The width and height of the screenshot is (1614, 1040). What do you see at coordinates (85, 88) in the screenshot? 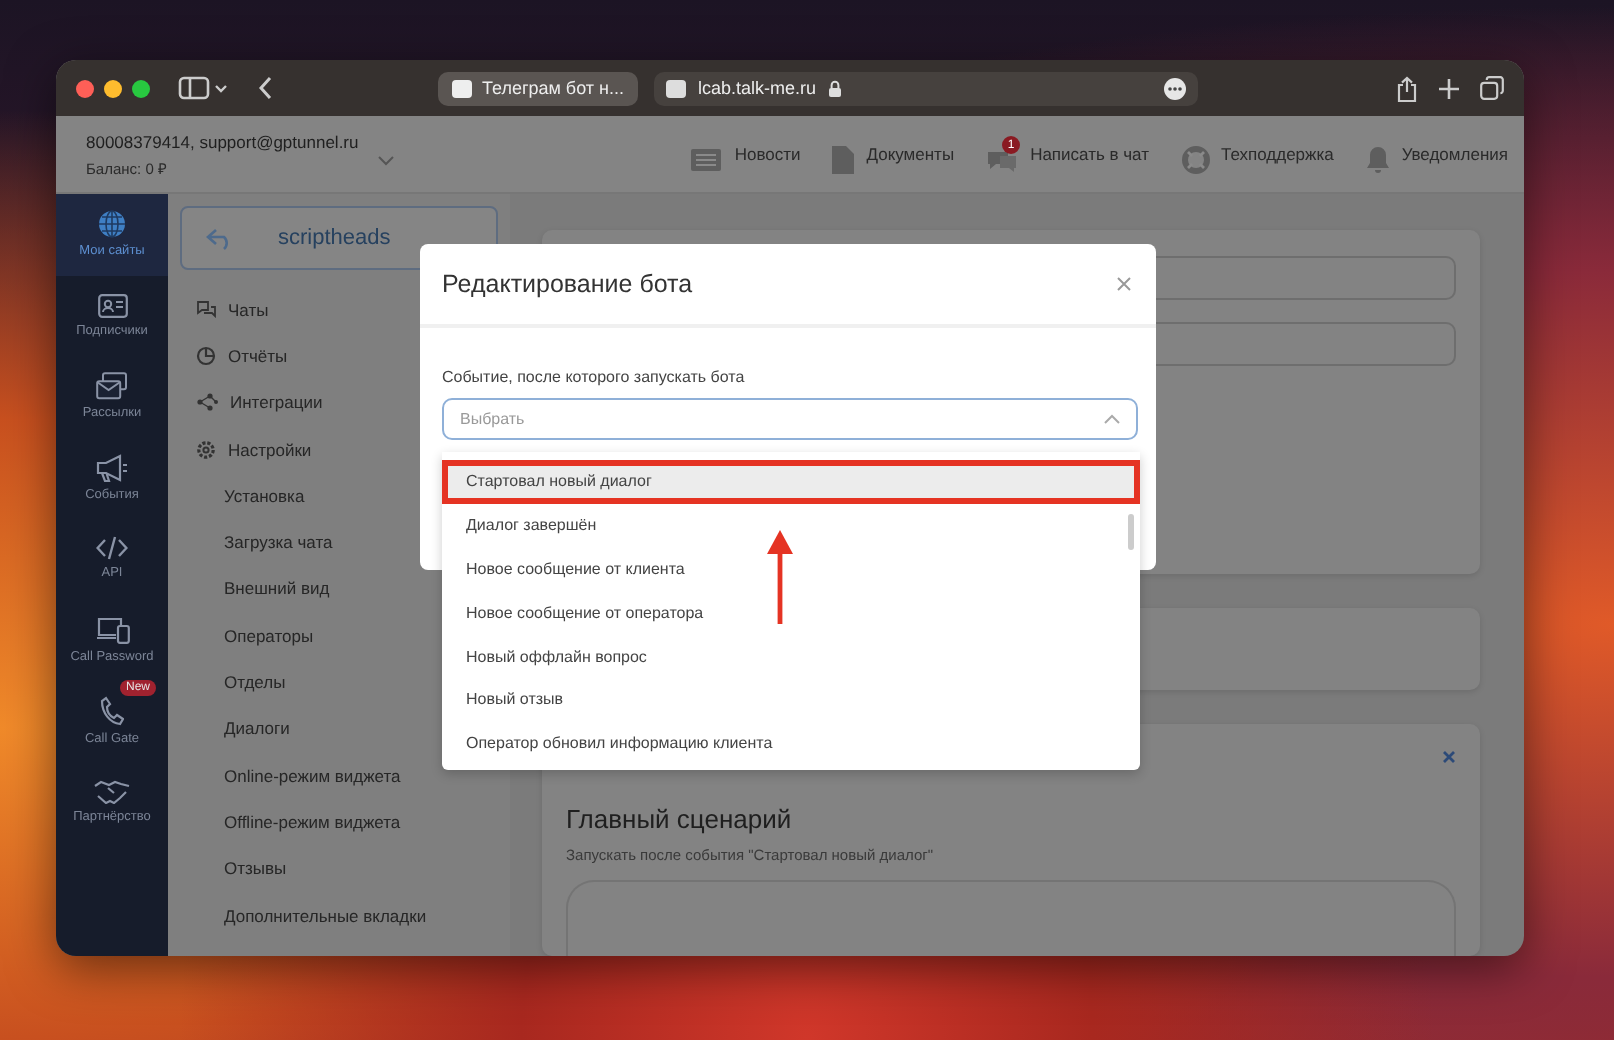
I see `close-window-button` at bounding box center [85, 88].